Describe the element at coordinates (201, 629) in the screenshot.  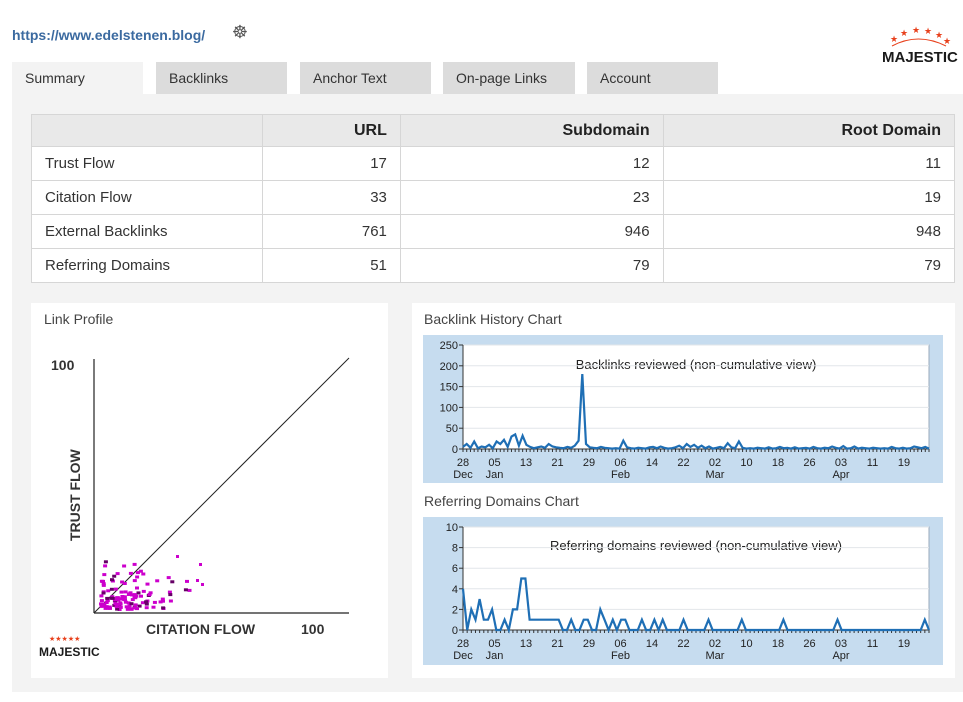
I see `x-axis-label: CITATION FLOW` at that location.